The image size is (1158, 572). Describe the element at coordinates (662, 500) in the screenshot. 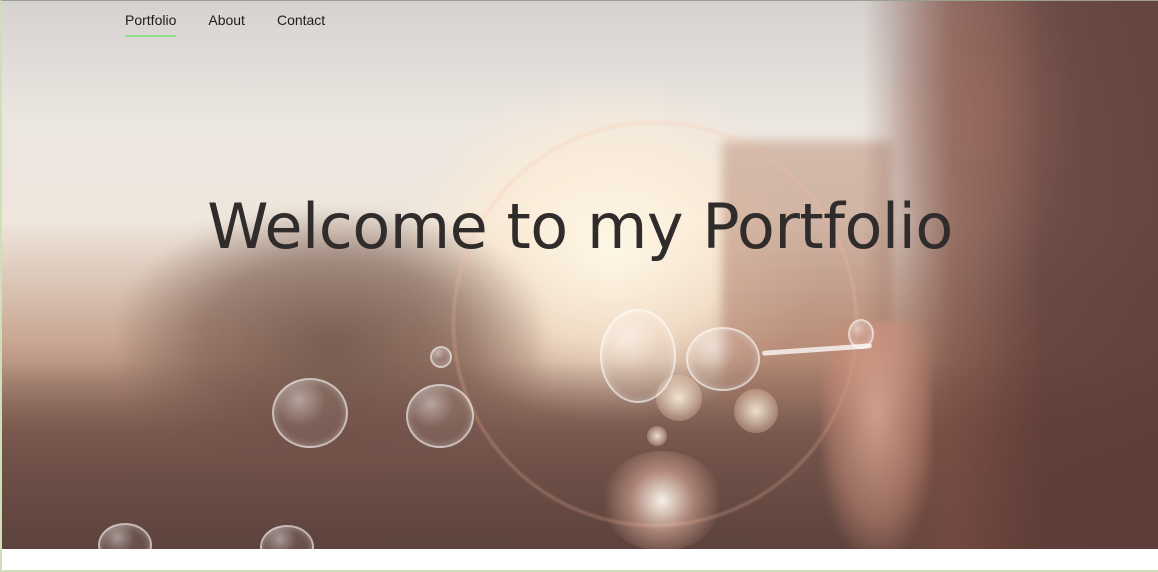

I see `hero-image-sun-glow` at that location.